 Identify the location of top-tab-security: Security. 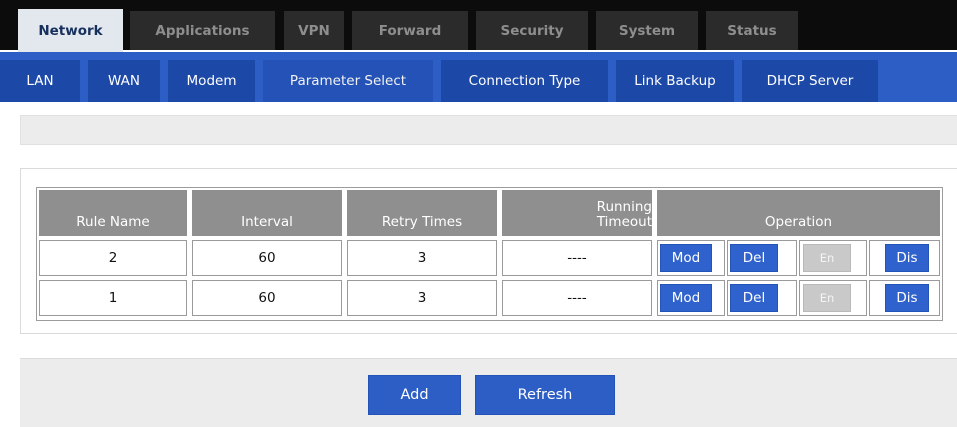
(532, 30).